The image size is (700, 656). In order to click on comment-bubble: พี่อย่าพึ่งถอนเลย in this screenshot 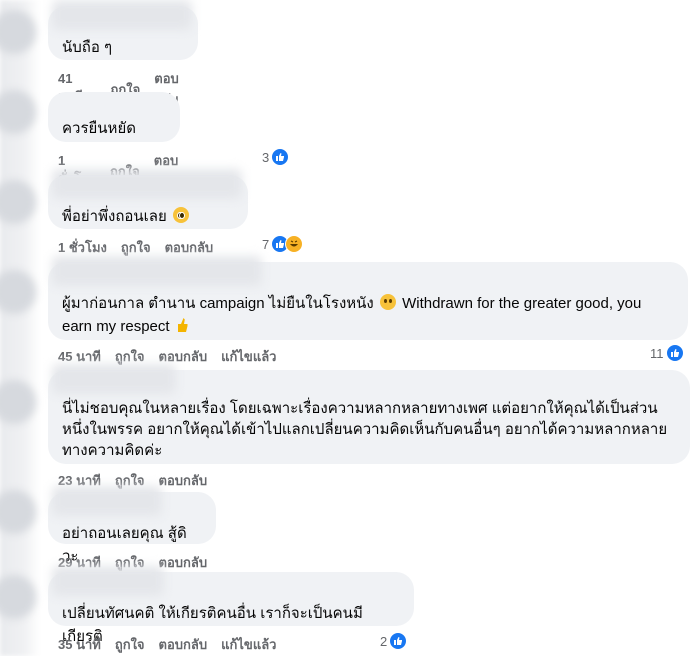, I will do `click(148, 199)`.